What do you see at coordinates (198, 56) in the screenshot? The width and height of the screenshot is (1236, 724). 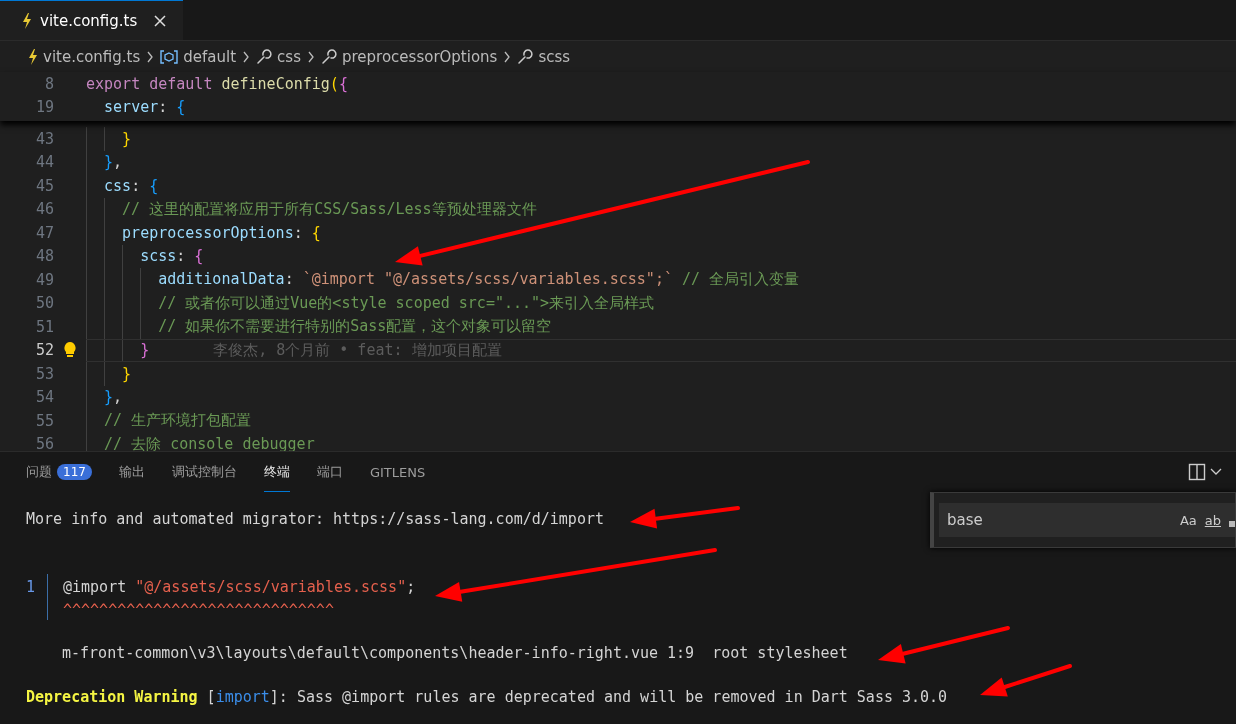 I see `breadcrumb-item: default` at bounding box center [198, 56].